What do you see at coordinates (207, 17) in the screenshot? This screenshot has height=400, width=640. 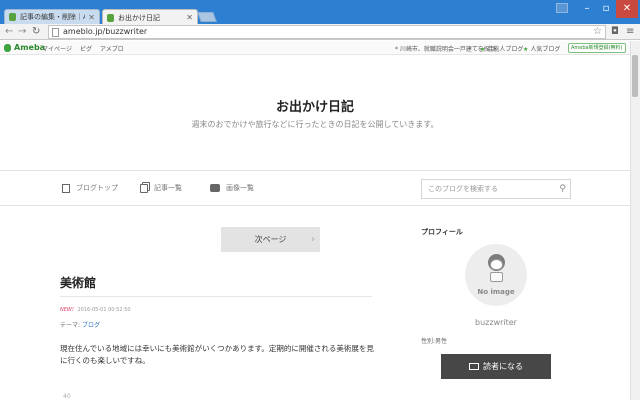 I see `new-tab-button` at bounding box center [207, 17].